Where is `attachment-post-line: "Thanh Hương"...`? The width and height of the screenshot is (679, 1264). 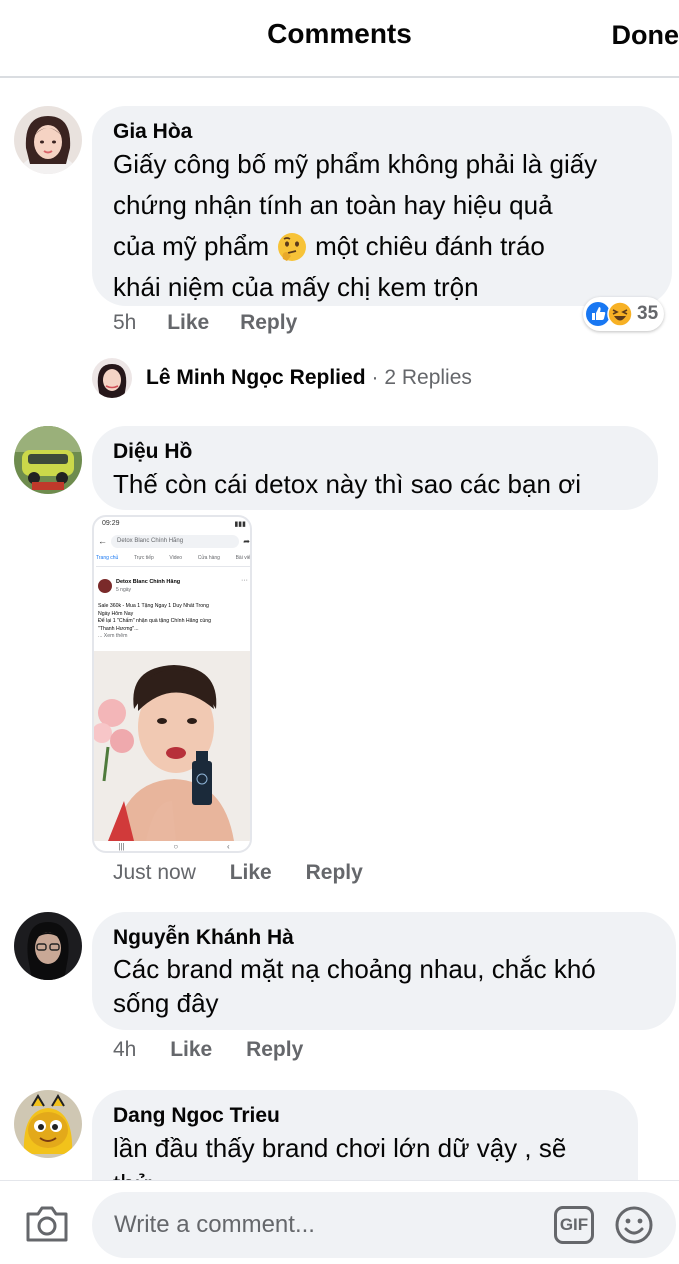 attachment-post-line: "Thanh Hương"... is located at coordinates (118, 628).